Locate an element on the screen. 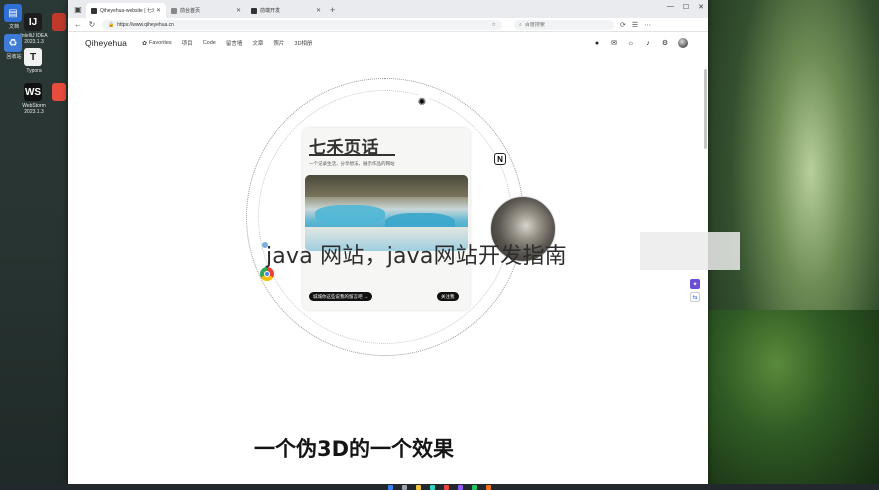 This screenshot has height=490, width=879. url-text: https://www.qiheyehua.cn is located at coordinates (145, 24).